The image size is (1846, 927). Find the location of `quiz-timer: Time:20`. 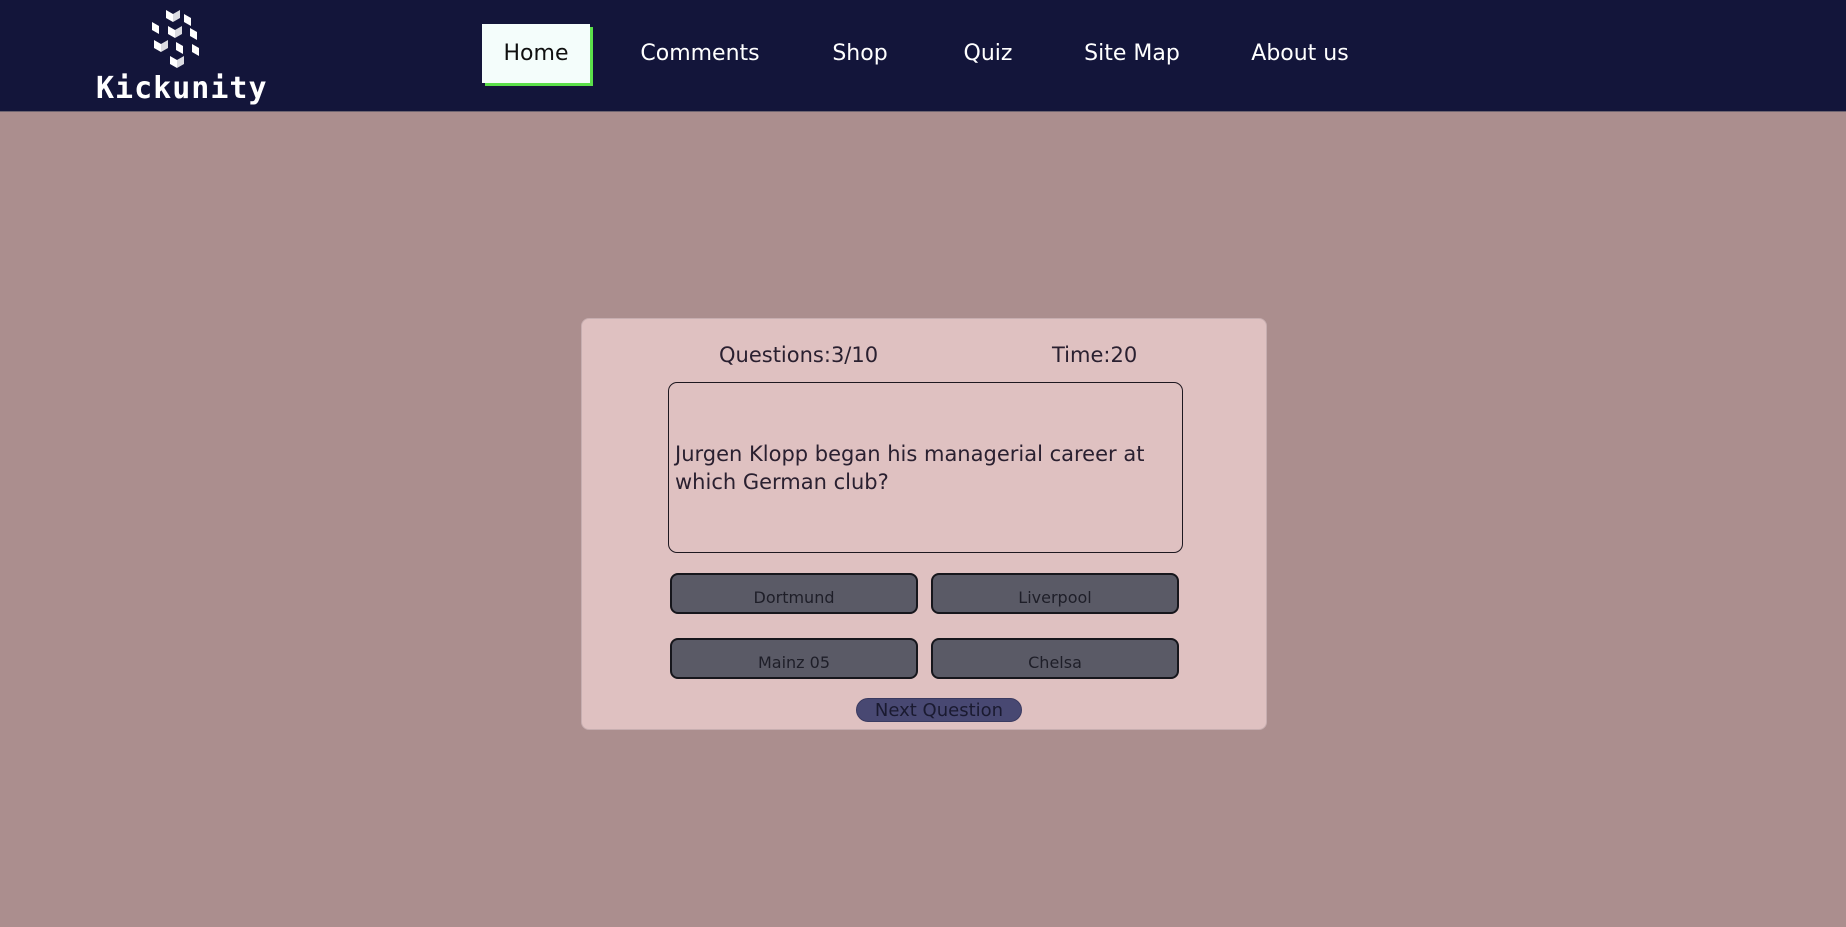

quiz-timer: Time:20 is located at coordinates (1095, 355).